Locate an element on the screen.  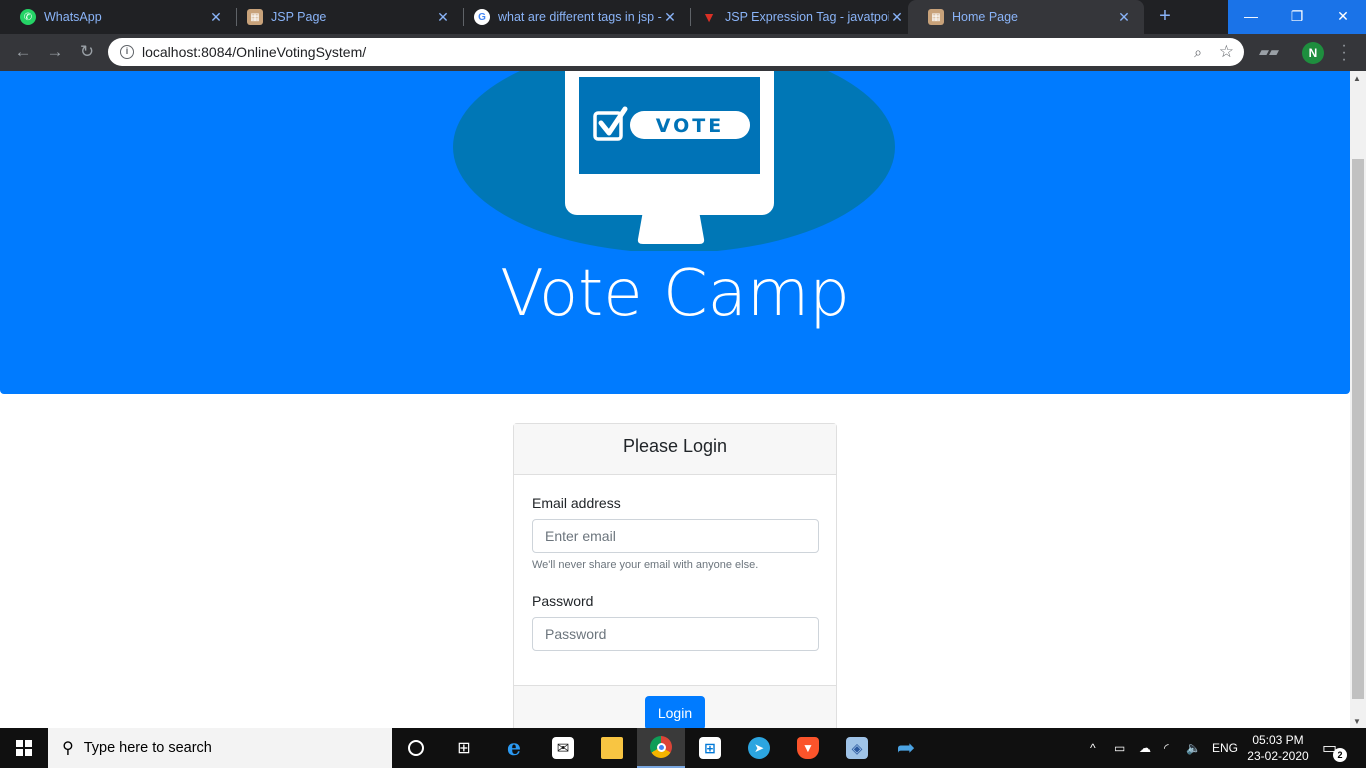
tab-javatpoint: ▼ JSP Expression Tag - javatpoint ✕ is located at coordinates (799, 17).